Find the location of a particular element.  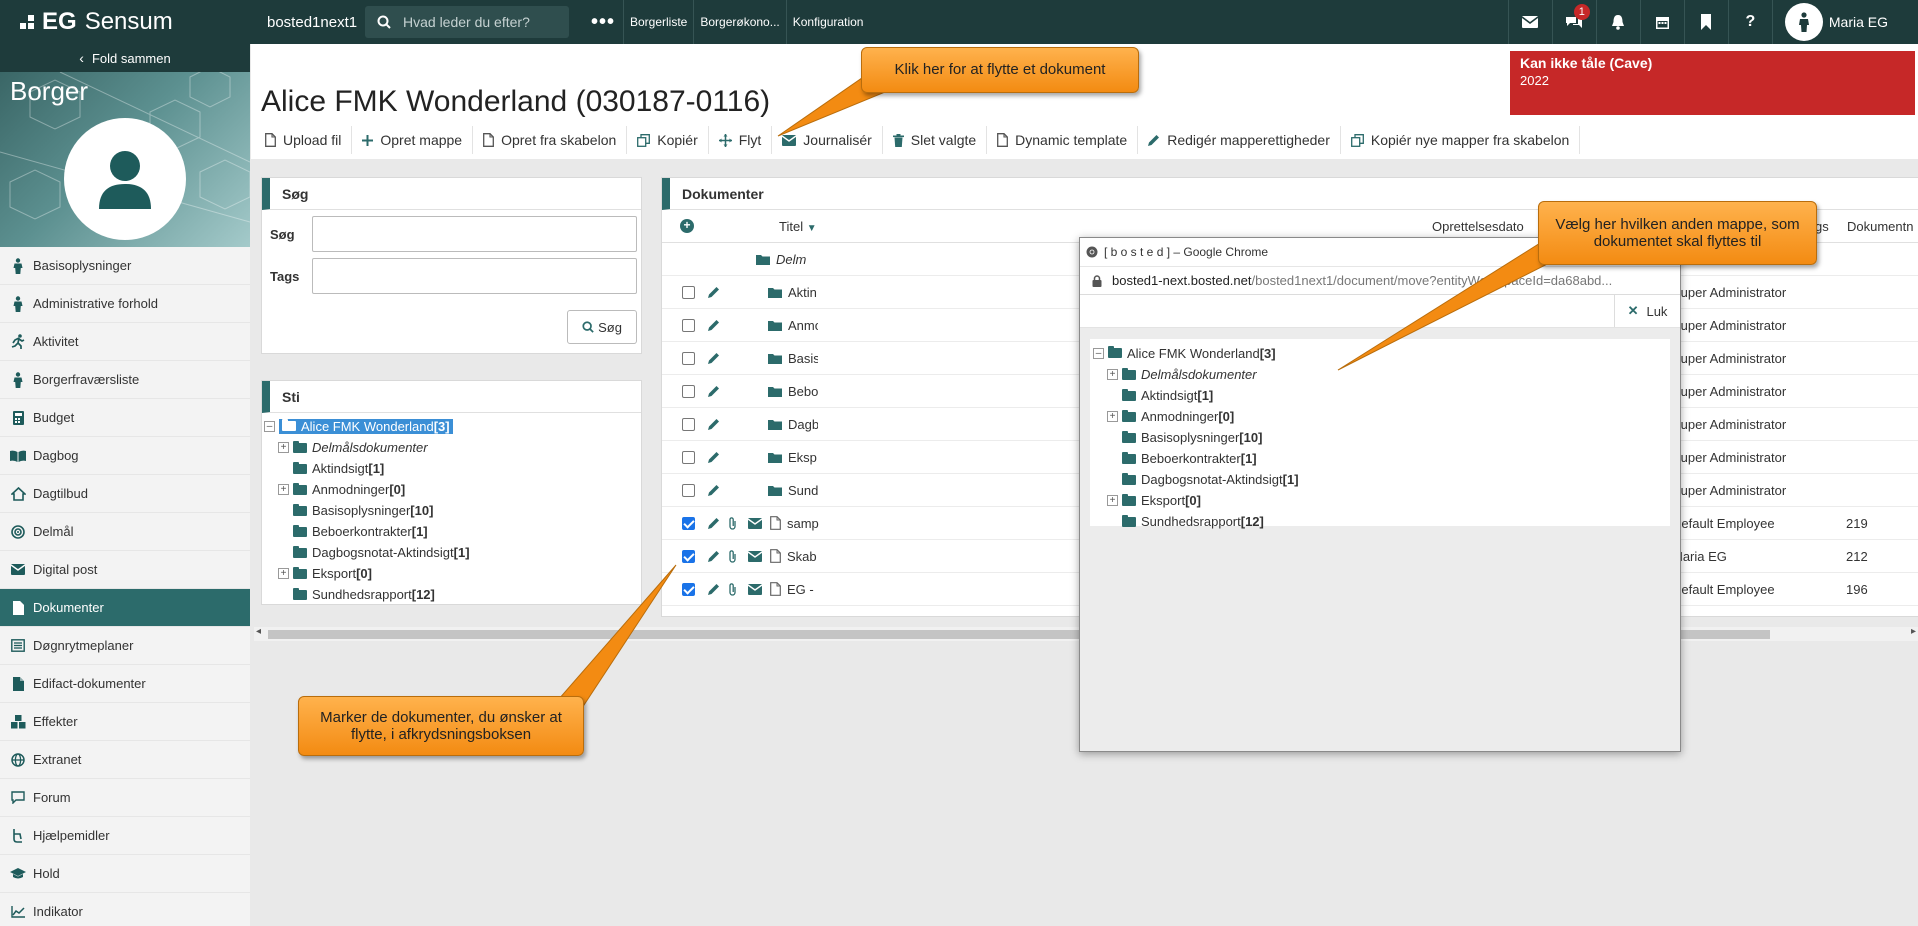

sidebar-item-budget: Budget is located at coordinates (125, 418).